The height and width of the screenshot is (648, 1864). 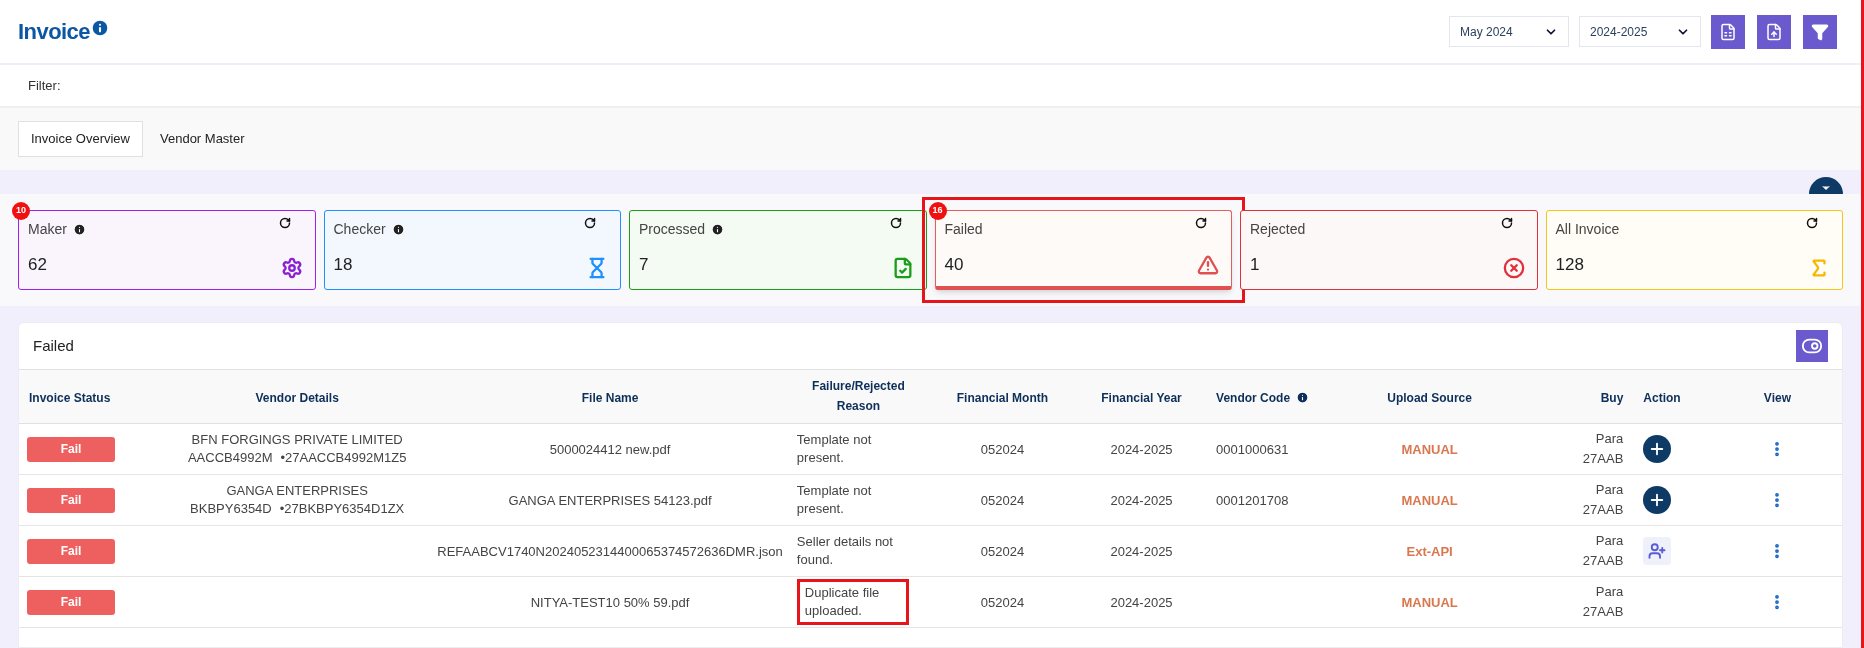 What do you see at coordinates (778, 250) in the screenshot?
I see `status-card: Processed 7` at bounding box center [778, 250].